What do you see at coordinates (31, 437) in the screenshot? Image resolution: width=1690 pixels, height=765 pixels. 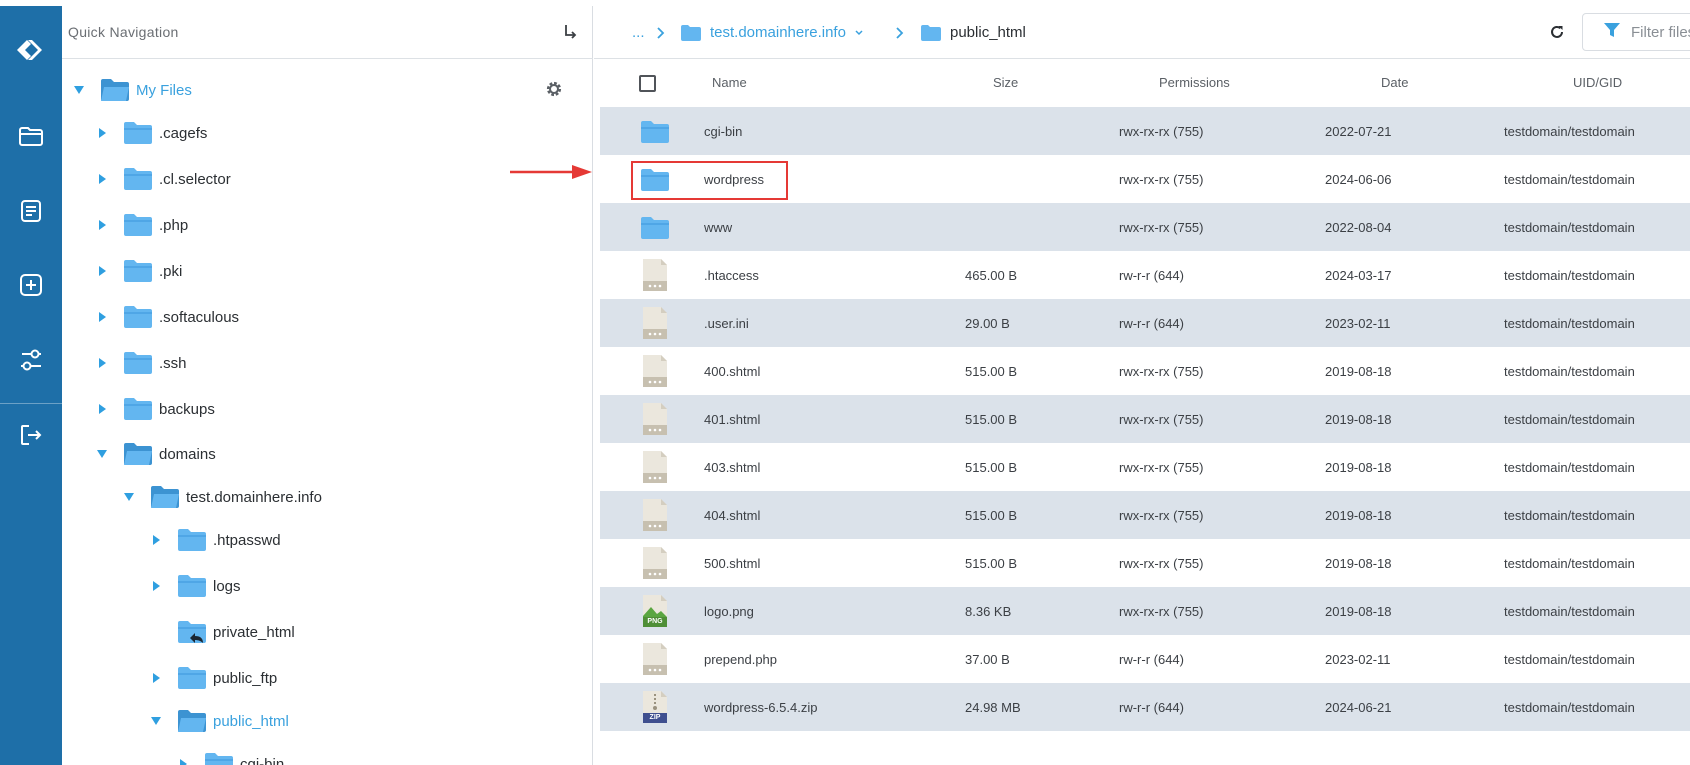 I see `logout-rail-button` at bounding box center [31, 437].